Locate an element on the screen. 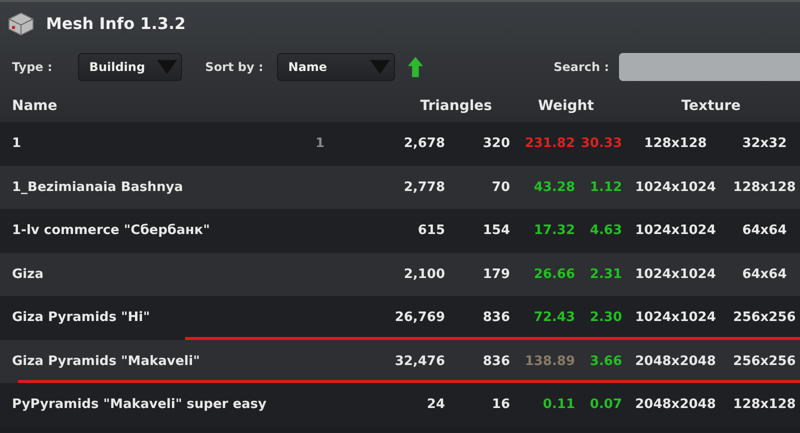  name-cell-text: 1_Bezimianaia Bashnya is located at coordinates (97, 187).